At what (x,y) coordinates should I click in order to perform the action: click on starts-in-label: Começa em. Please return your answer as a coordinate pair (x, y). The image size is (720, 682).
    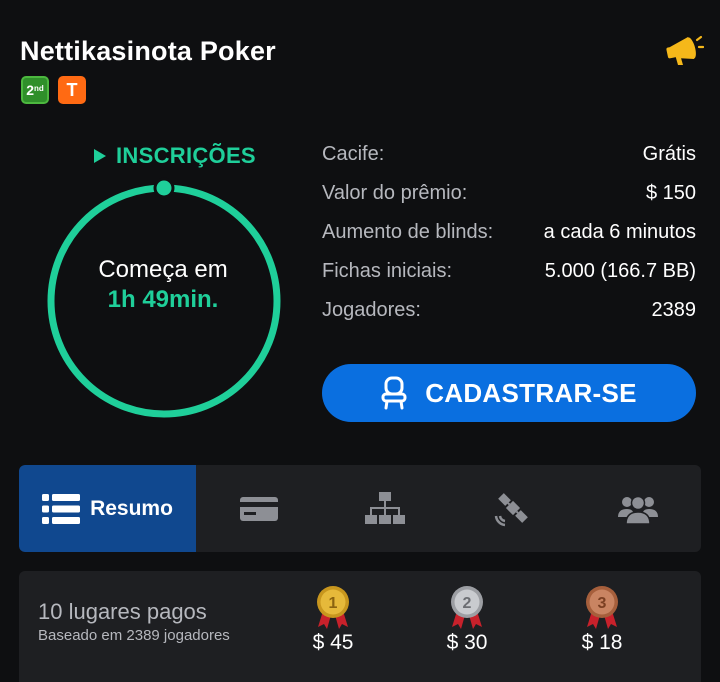
    Looking at the image, I should click on (163, 269).